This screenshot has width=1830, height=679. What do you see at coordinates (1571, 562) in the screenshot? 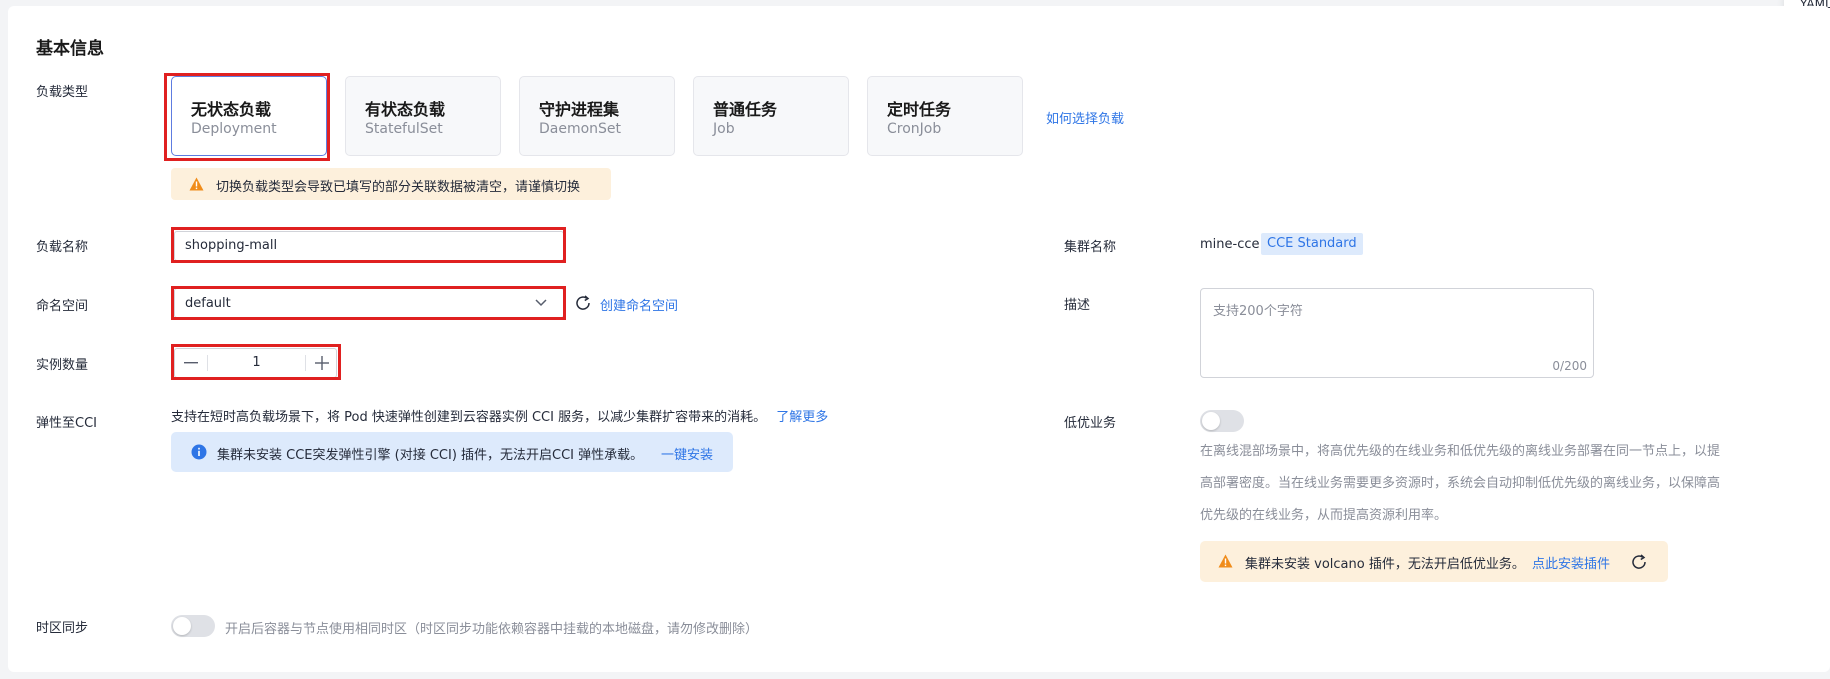
I see `install-plugin-link: 点此安装插件` at bounding box center [1571, 562].